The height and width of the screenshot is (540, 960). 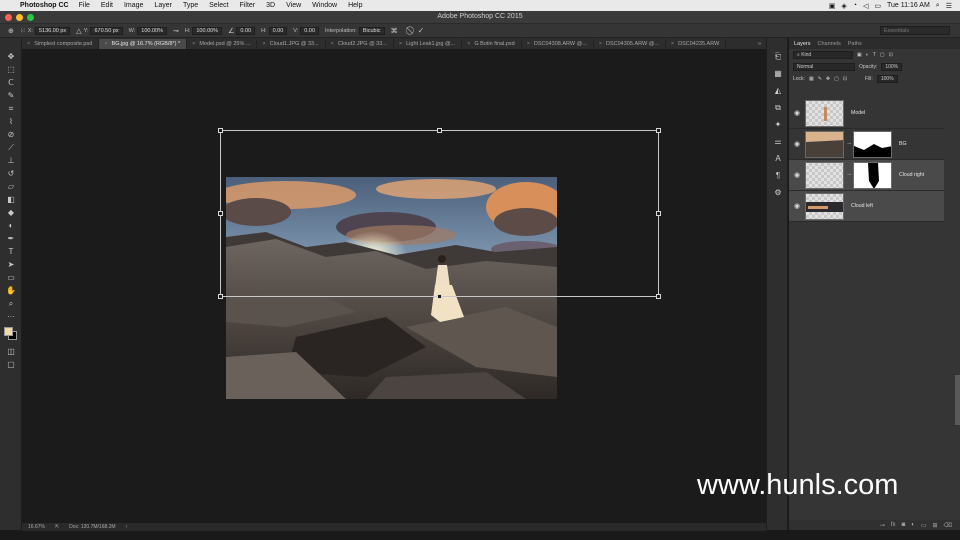 I want to click on tab-channels: Channels, so click(x=829, y=44).